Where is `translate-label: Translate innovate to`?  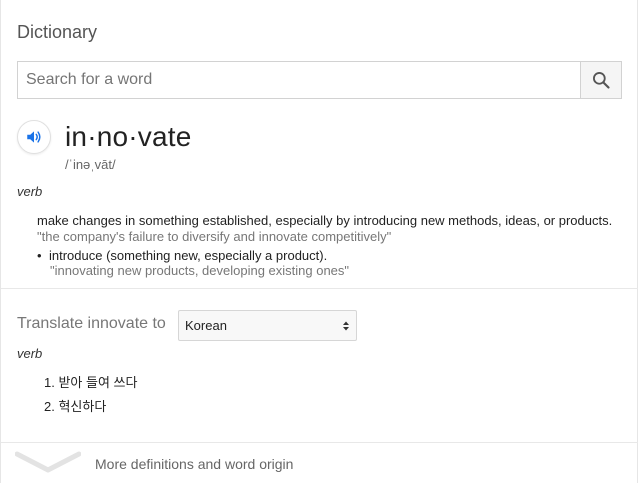 translate-label: Translate innovate to is located at coordinates (91, 323).